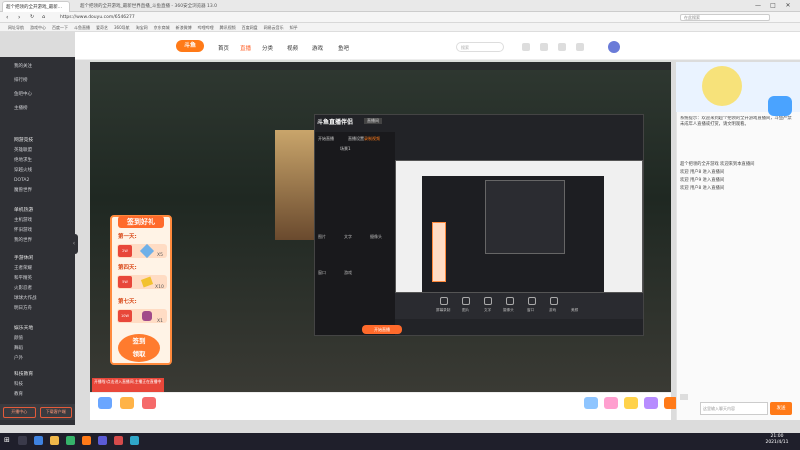  Describe the element at coordinates (102, 27) in the screenshot. I see `bookmark-item: 爱奇艺` at that location.